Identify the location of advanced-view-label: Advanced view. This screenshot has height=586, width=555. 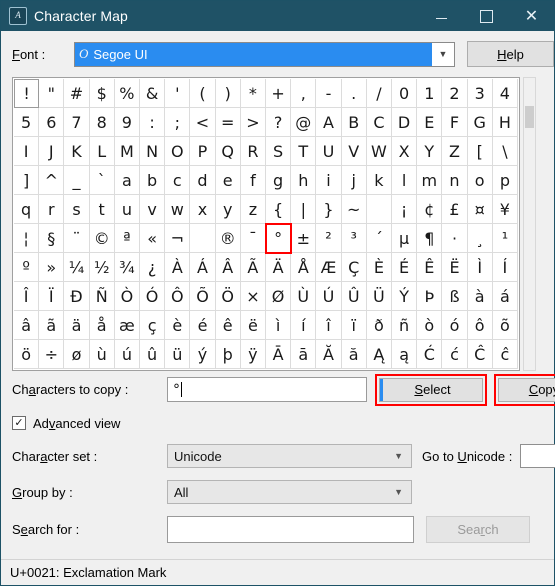
(76, 423).